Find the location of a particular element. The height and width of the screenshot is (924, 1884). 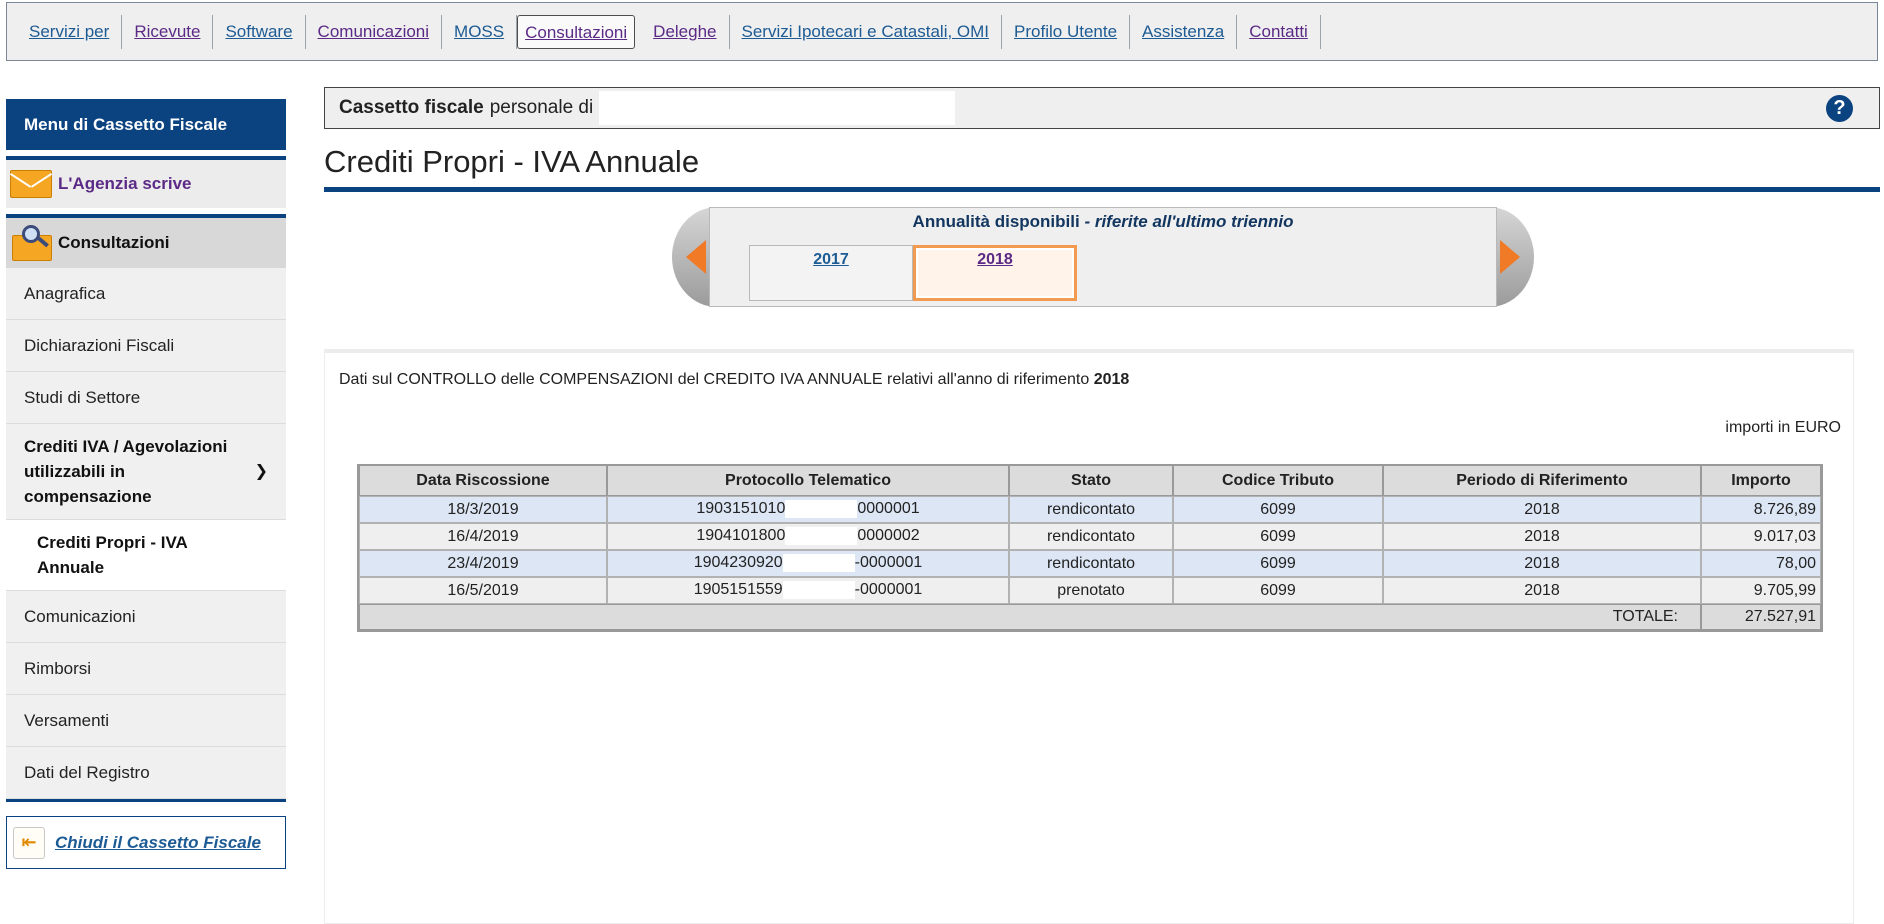

nav-profilo-utente: Profilo Utente is located at coordinates (1066, 31).